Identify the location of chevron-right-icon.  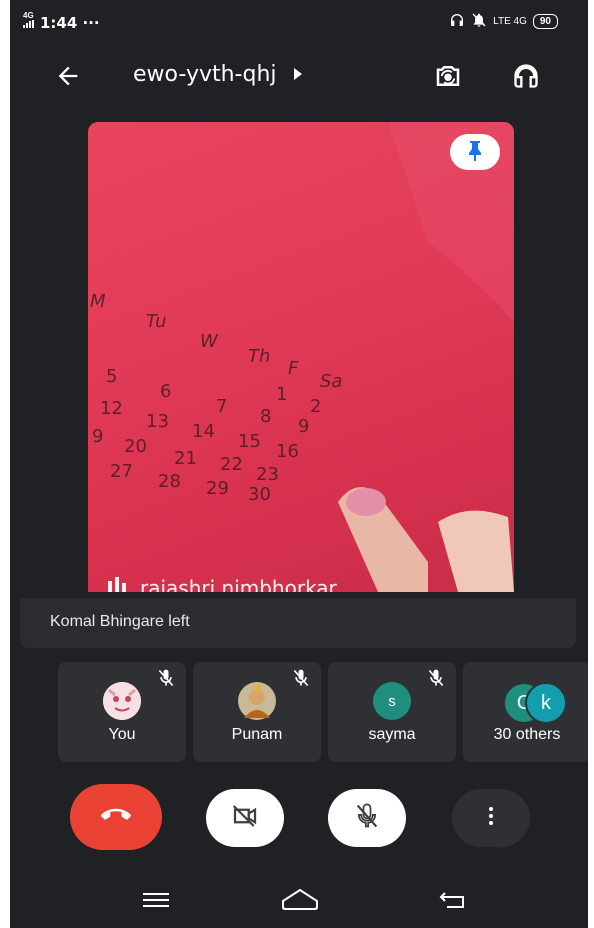
(298, 74).